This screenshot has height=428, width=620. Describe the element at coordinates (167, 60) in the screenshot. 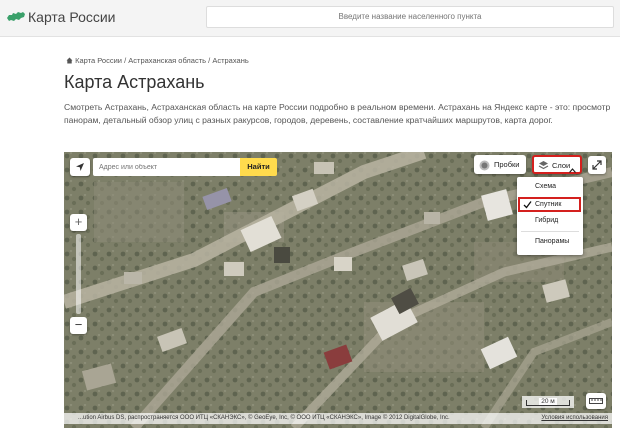

I see `breadcrumb-item-region: Астраханская область` at that location.